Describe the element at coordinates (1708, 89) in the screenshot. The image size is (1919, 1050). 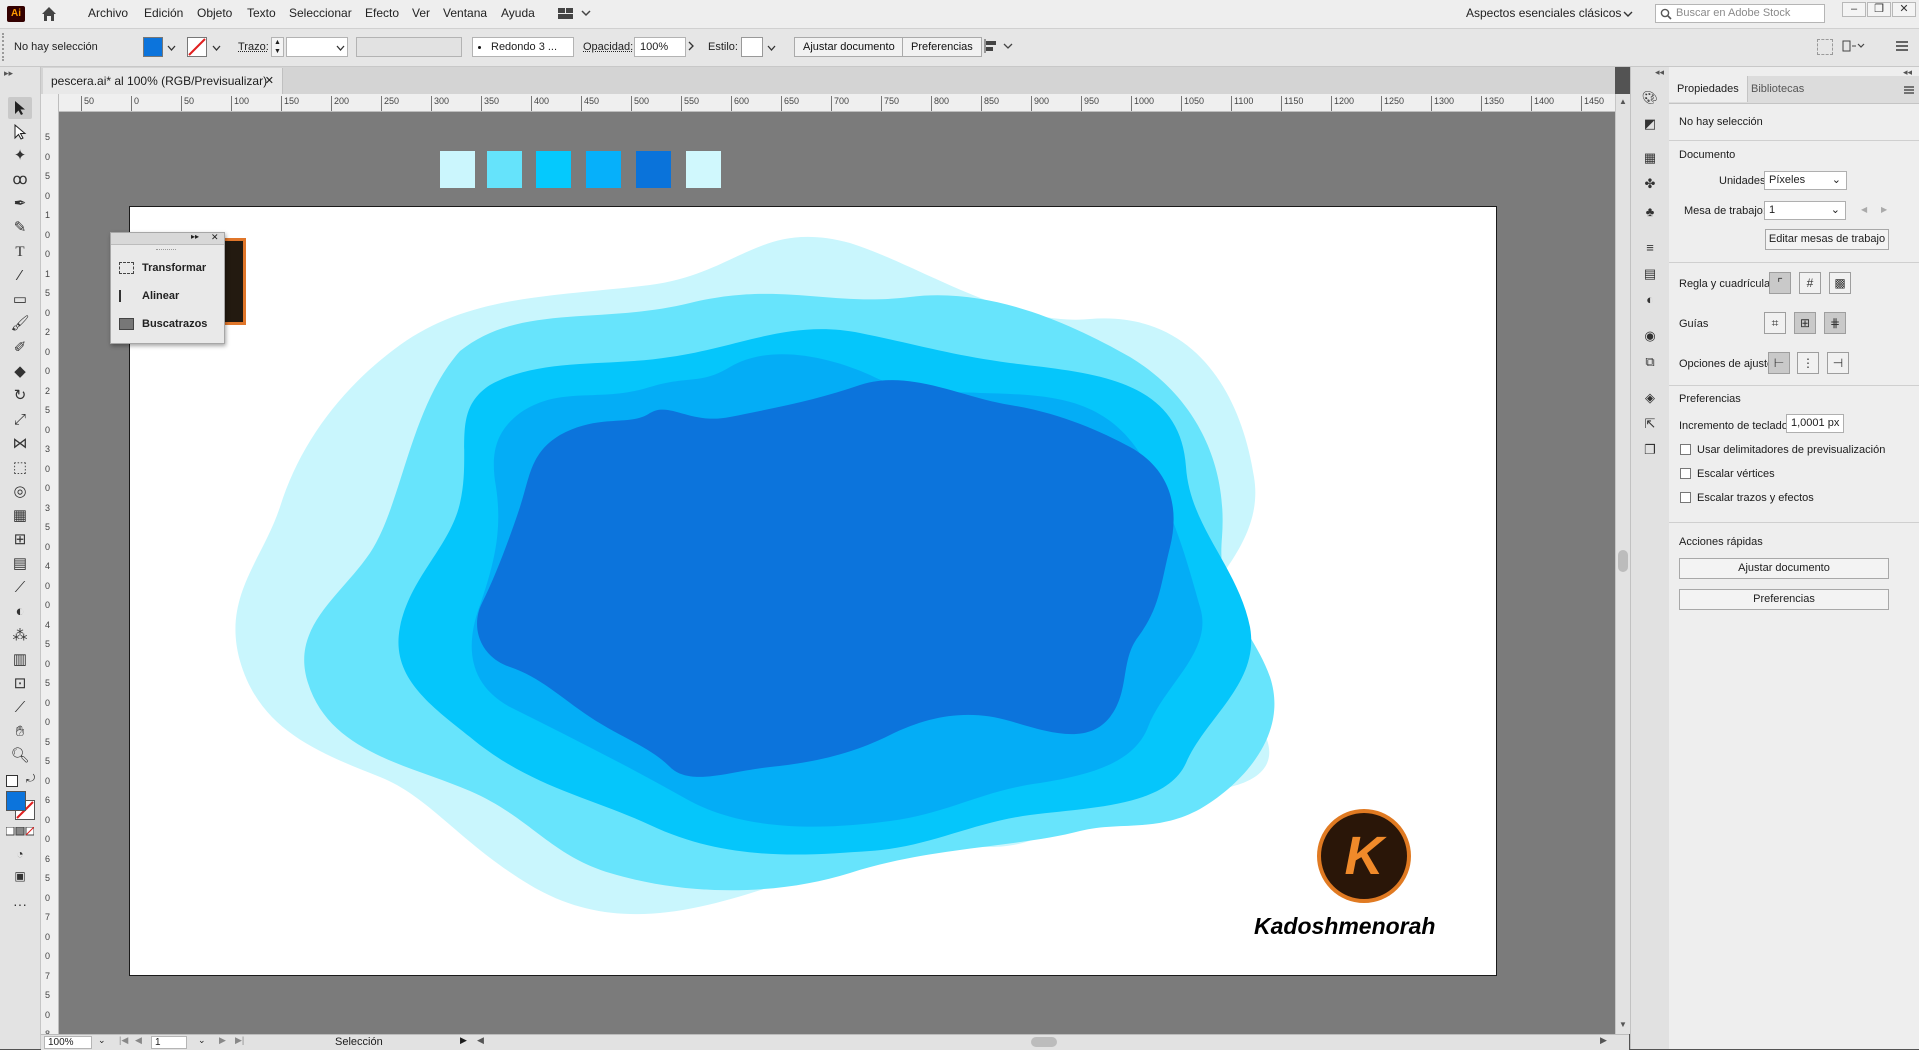
I see `tab-properties: Propiedades` at that location.